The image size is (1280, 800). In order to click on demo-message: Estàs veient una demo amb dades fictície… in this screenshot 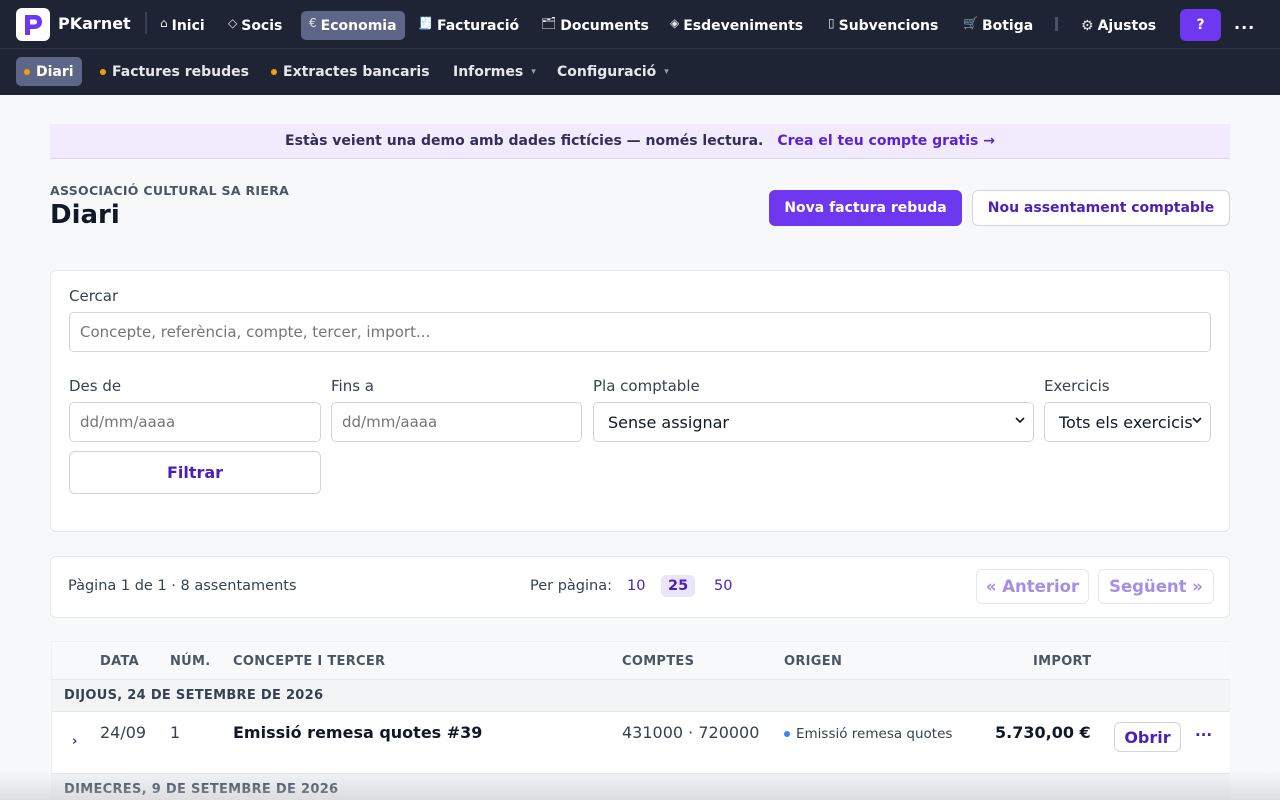, I will do `click(524, 141)`.